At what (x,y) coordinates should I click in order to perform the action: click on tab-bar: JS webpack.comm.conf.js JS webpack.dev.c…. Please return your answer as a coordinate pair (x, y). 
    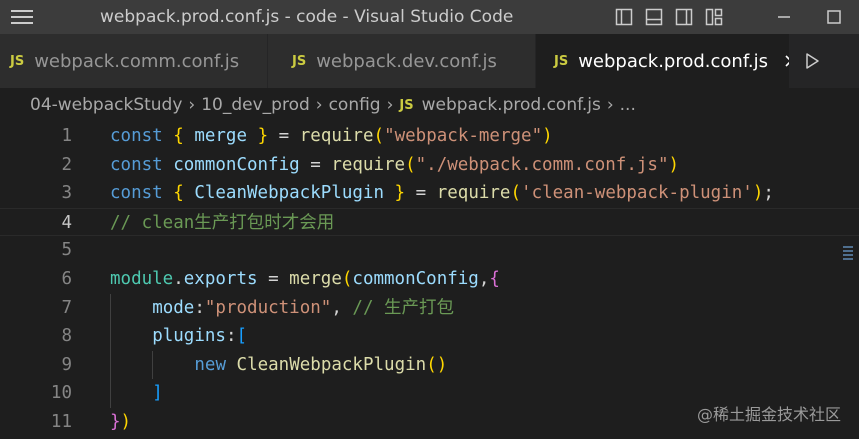
    Looking at the image, I should click on (429, 61).